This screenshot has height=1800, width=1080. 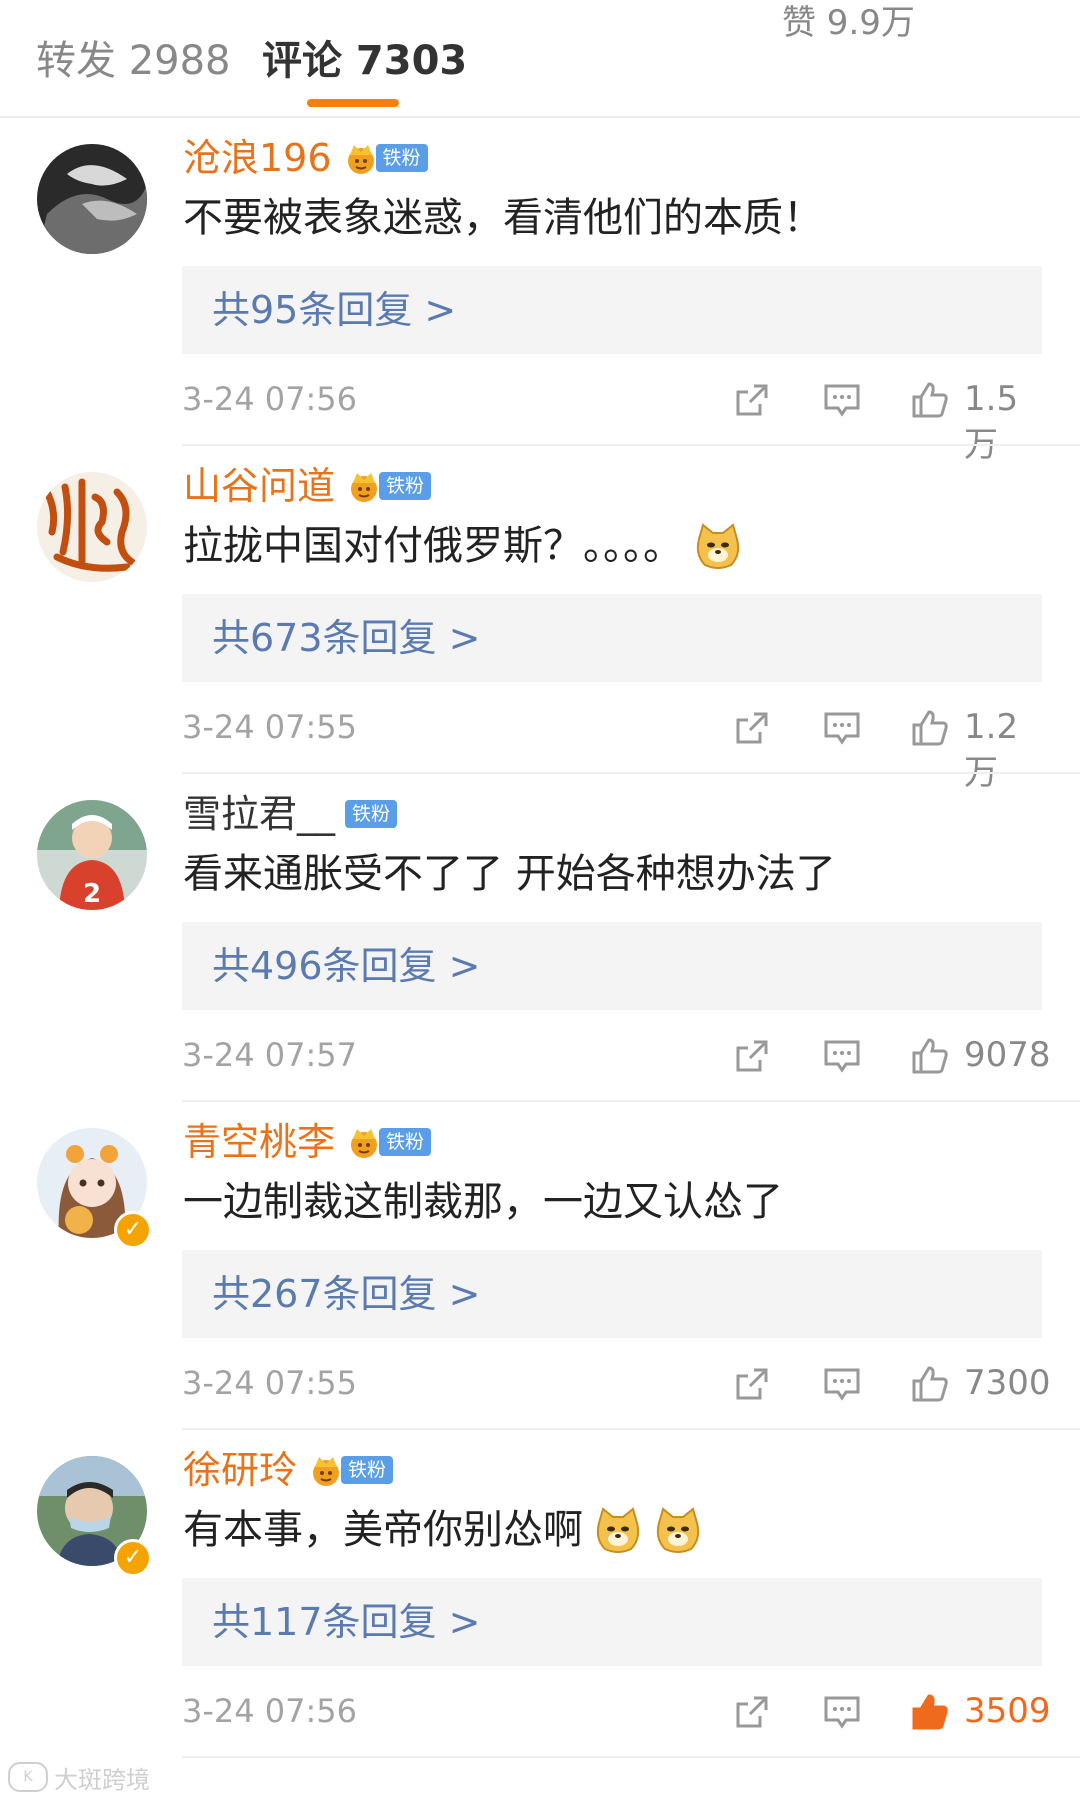 I want to click on tab-likes: 赞 9.9万, so click(x=910, y=23).